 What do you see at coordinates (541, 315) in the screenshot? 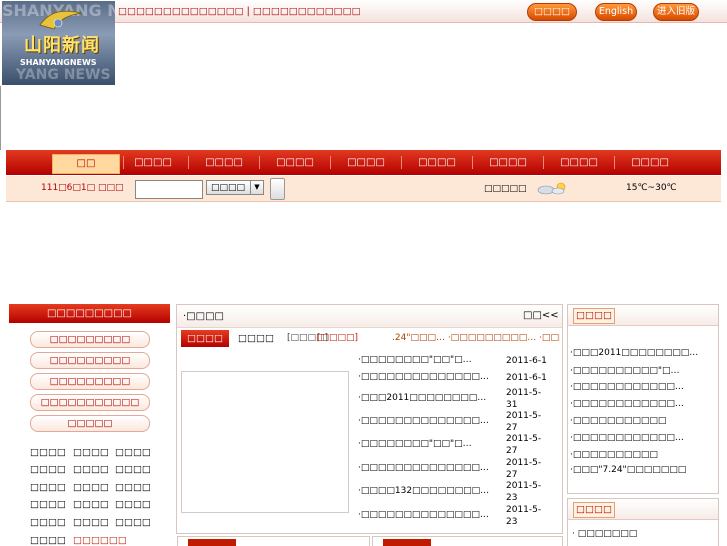
I see `more-link: □□<<` at bounding box center [541, 315].